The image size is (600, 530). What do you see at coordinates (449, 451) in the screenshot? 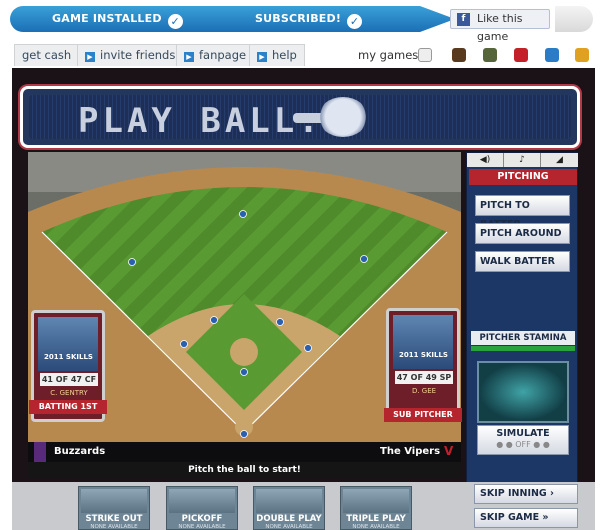
I see `vipers-logo: V` at bounding box center [449, 451].